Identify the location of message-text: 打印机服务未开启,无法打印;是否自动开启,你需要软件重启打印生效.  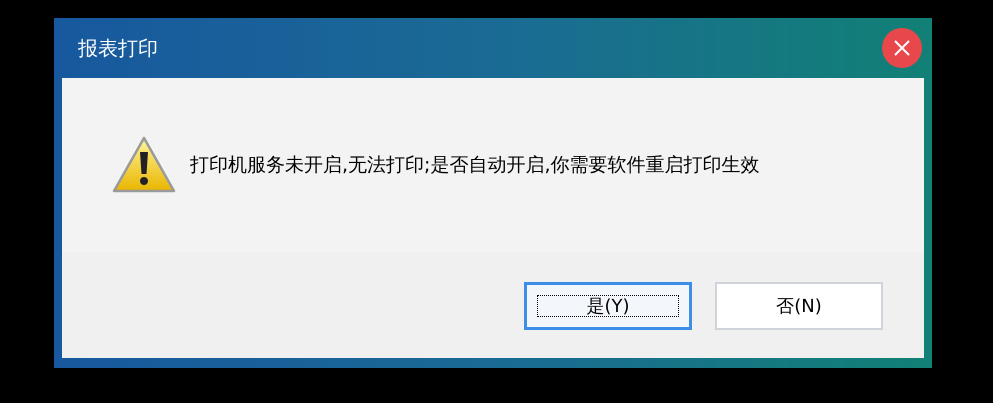
(475, 165).